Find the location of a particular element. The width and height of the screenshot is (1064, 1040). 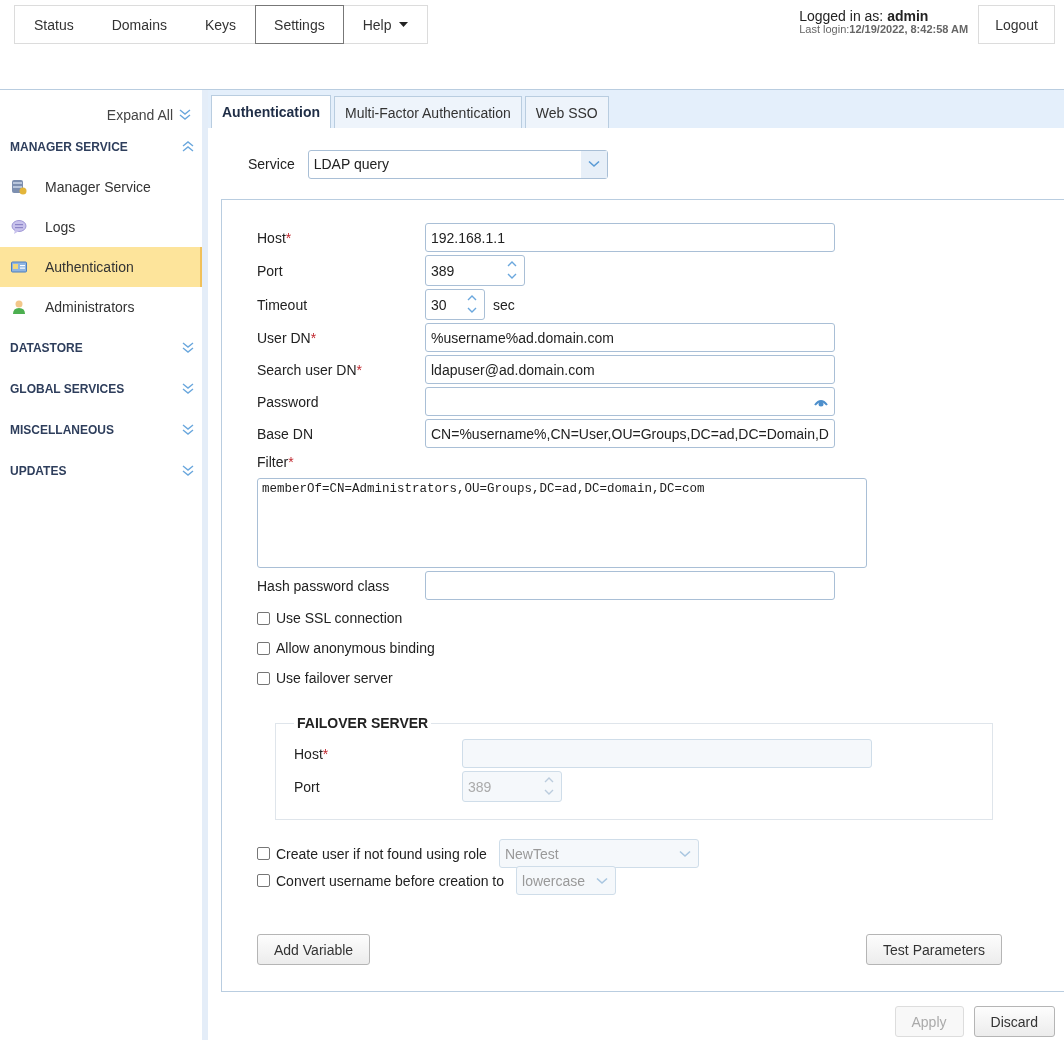

sidebar-item: Manager Service is located at coordinates (101, 187).